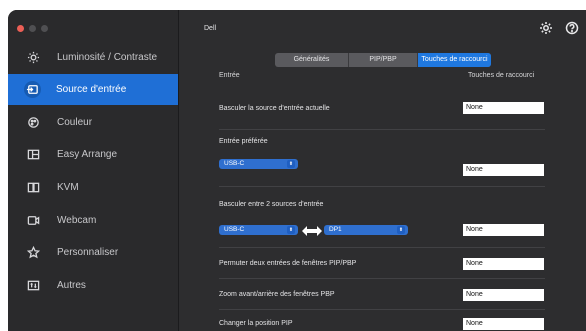  Describe the element at coordinates (68, 187) in the screenshot. I see `sidebar-item-label: KVM` at that location.